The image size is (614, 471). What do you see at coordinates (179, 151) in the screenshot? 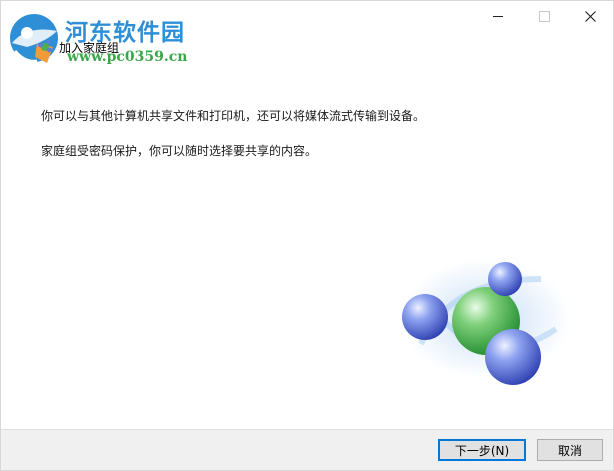
I see `description-line-2: 家庭组受密码保护，你可以随时选择要共享的内容。` at bounding box center [179, 151].